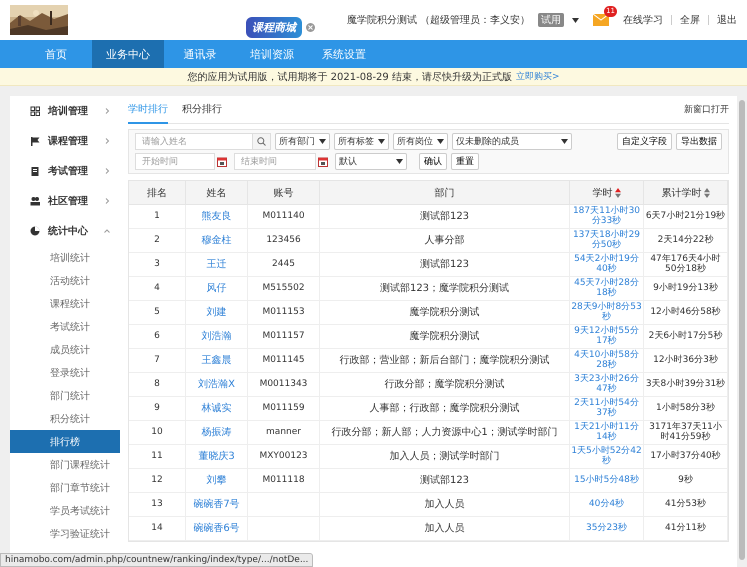 This screenshot has width=747, height=567. I want to click on filter-select: 所有岗位, so click(420, 141).